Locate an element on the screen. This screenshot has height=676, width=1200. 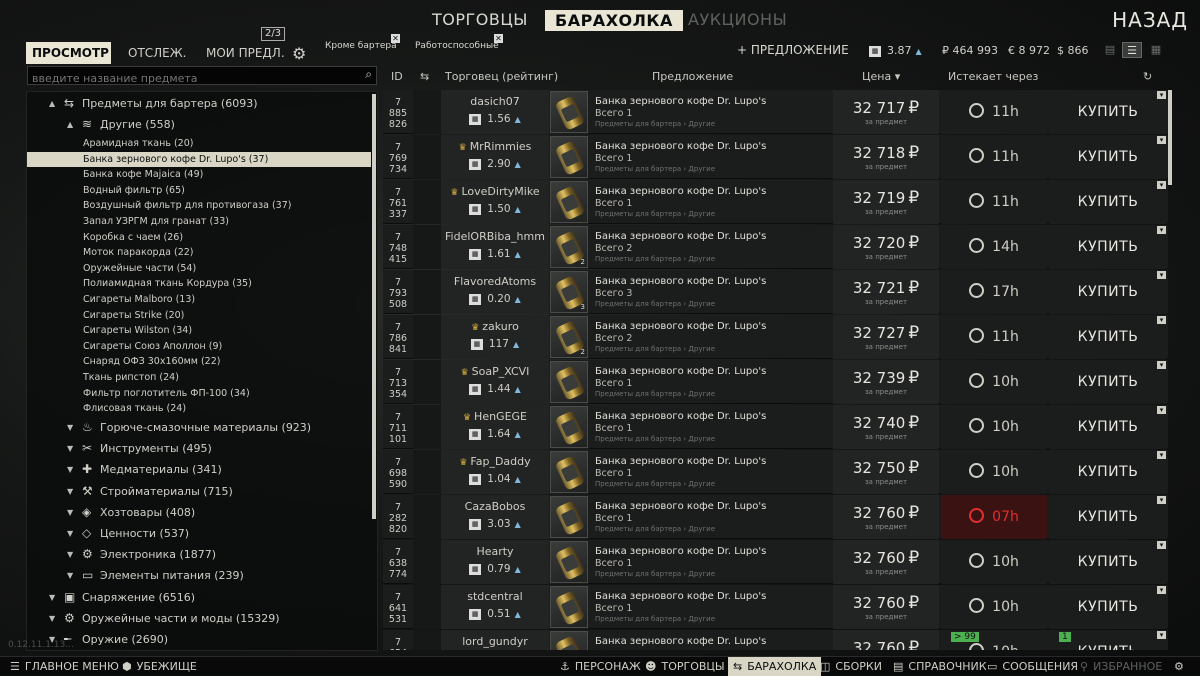
trader-name: zakuro is located at coordinates (500, 326).